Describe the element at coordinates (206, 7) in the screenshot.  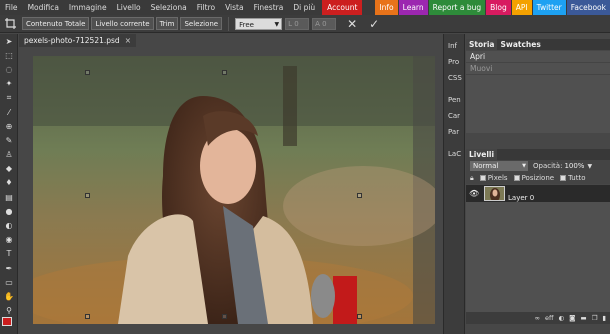
I see `menu-filtro: Filtro` at that location.